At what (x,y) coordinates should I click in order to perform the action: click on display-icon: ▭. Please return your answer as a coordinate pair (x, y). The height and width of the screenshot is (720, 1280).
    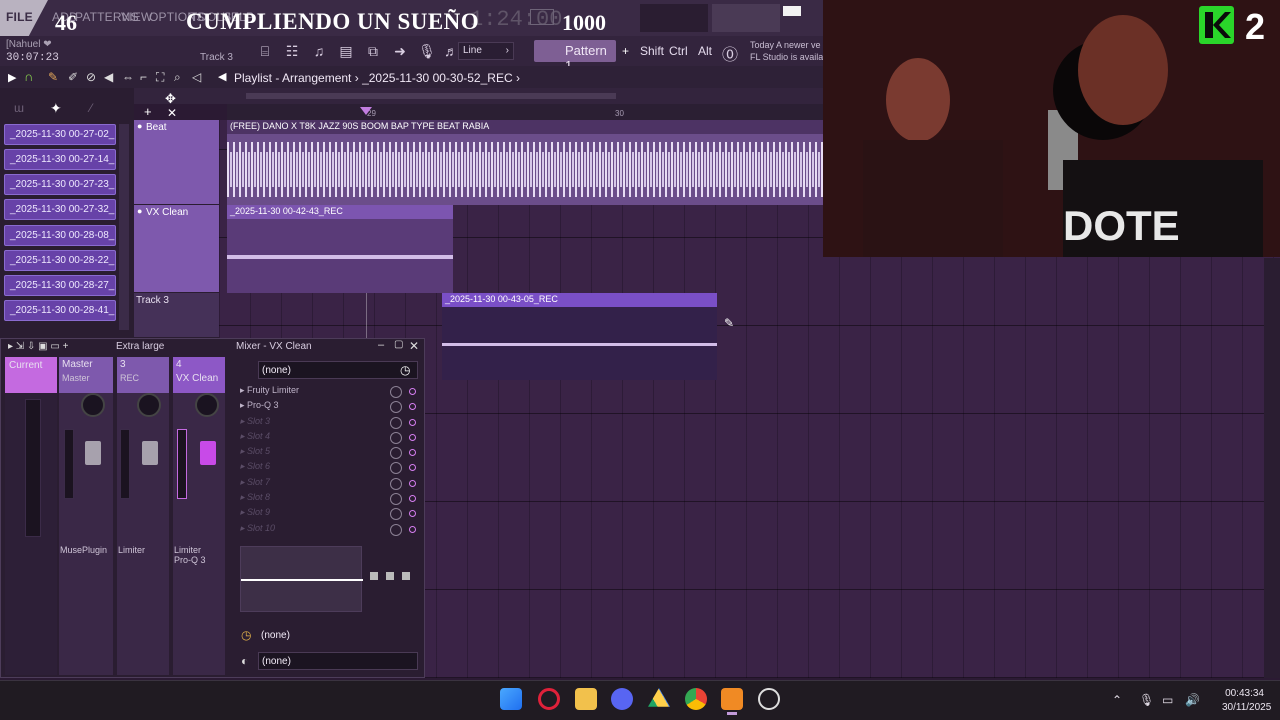
    Looking at the image, I should click on (1167, 700).